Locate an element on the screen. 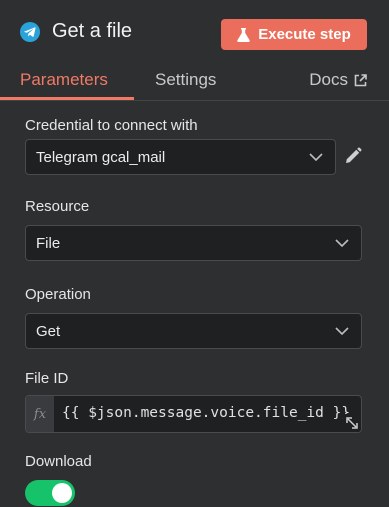  docs-label: Docs is located at coordinates (328, 79).